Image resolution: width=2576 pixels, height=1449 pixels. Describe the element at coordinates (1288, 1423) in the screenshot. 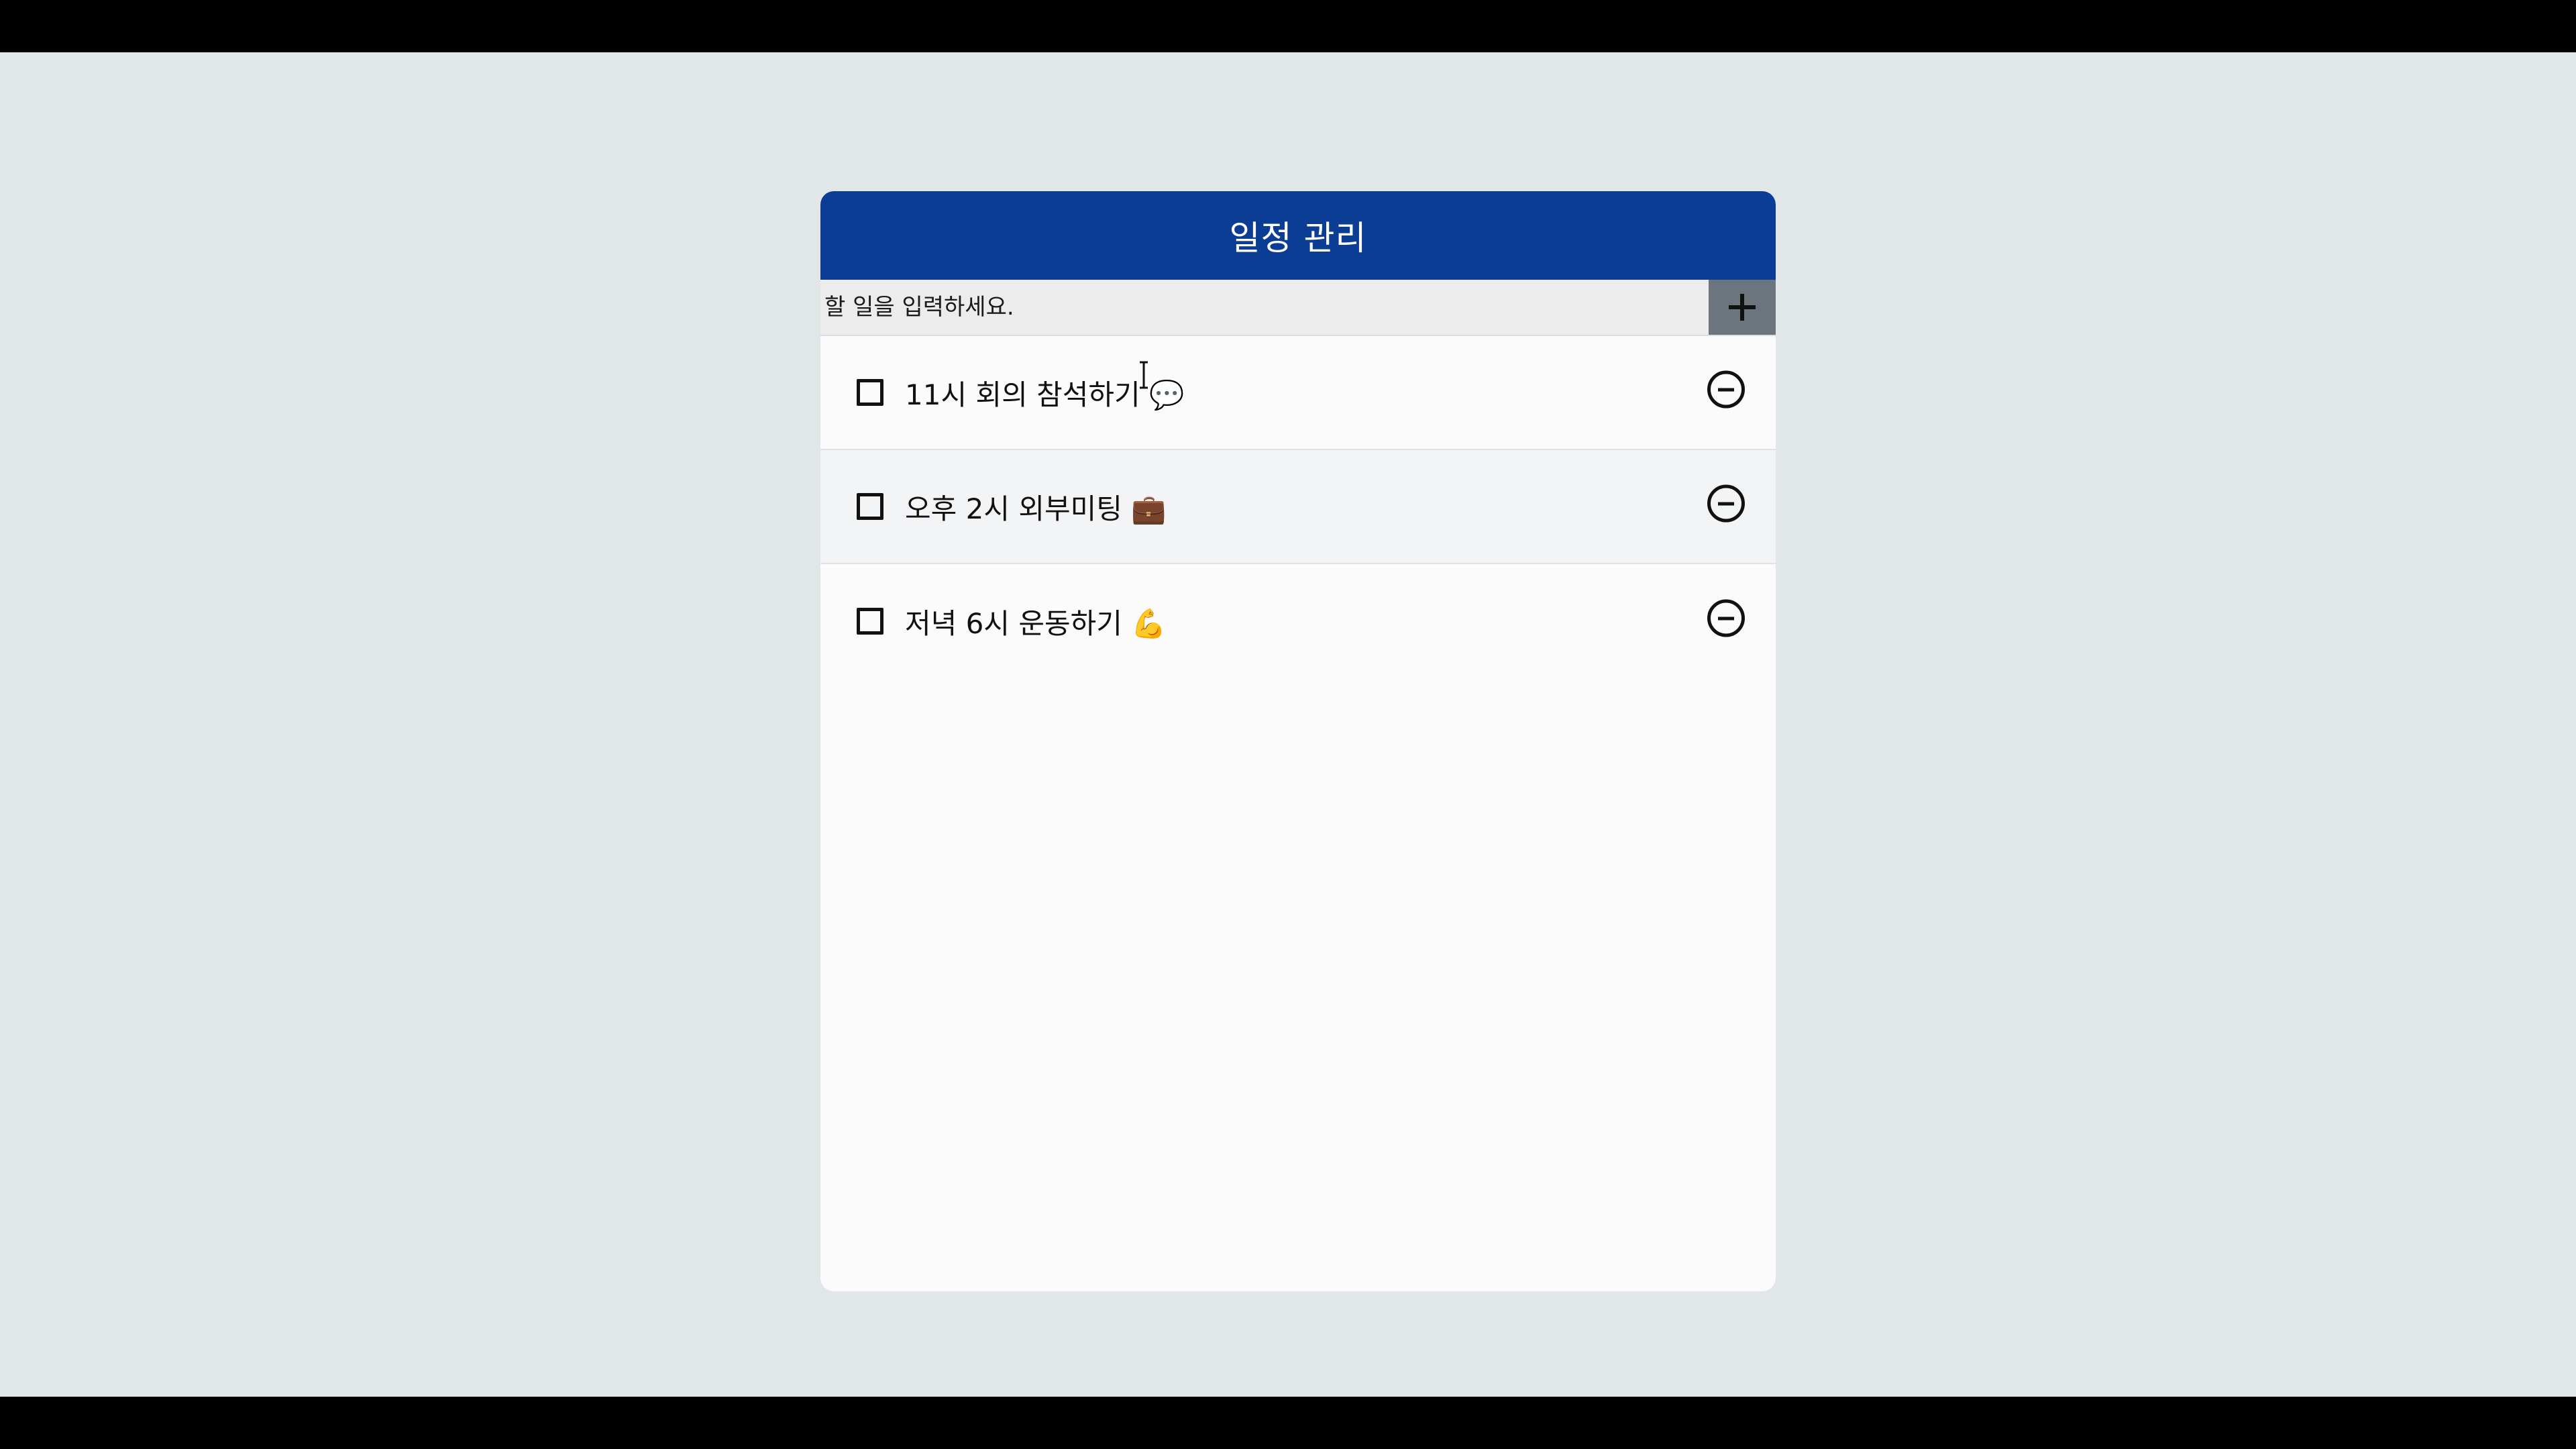

I see `letterbox-bottom` at that location.